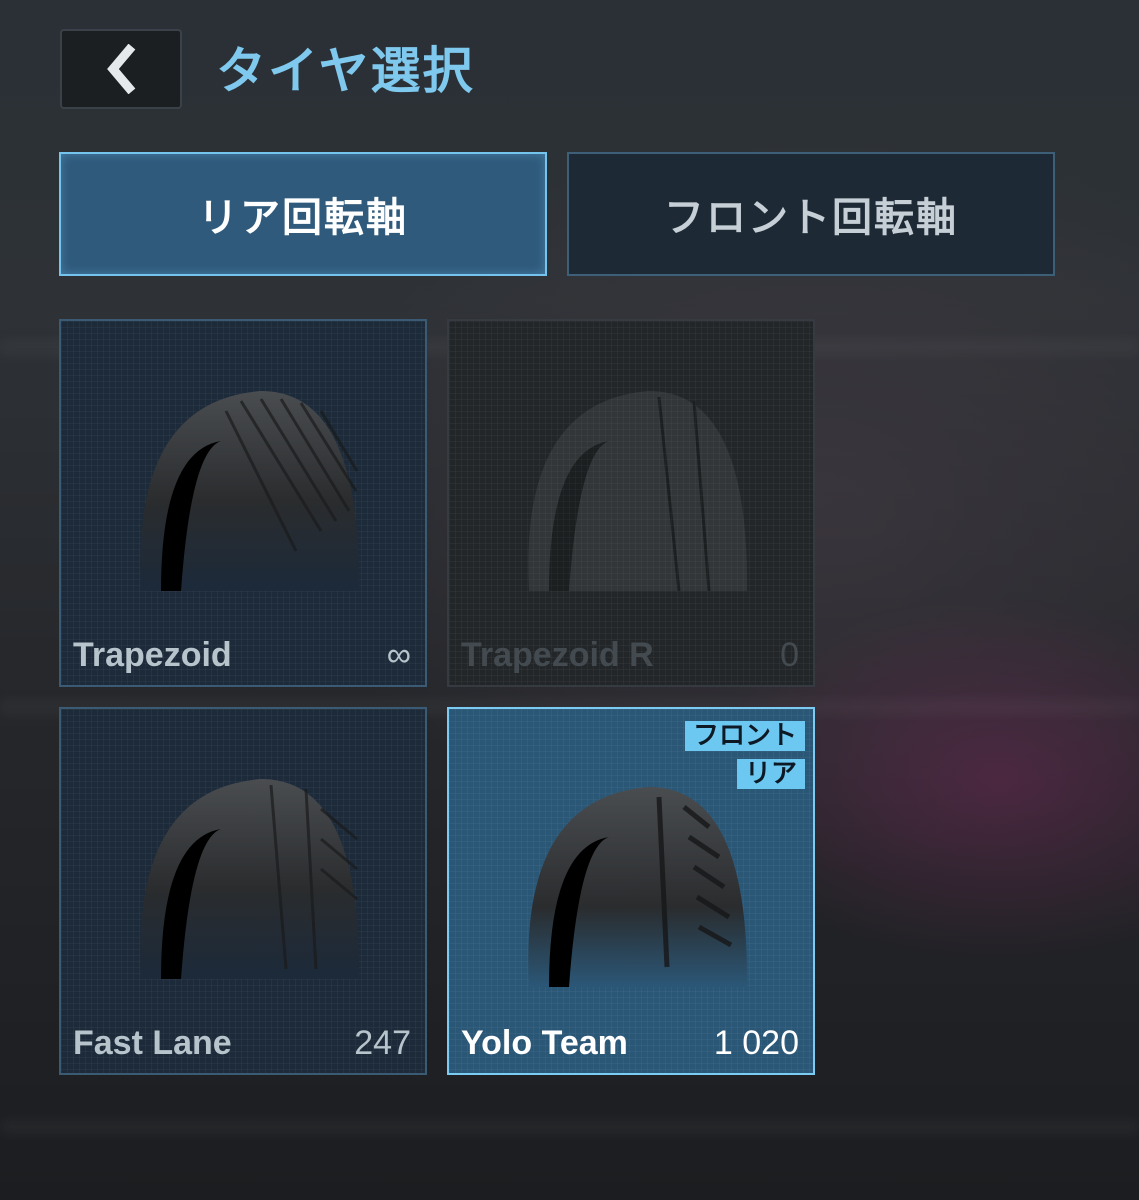 The image size is (1139, 1200). Describe the element at coordinates (152, 655) in the screenshot. I see `tire-name: Trapezoid` at that location.